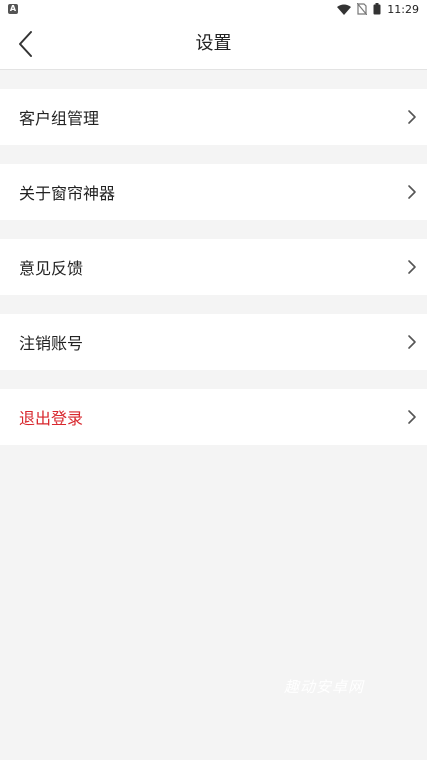 The width and height of the screenshot is (427, 760). I want to click on page-title: 设置, so click(213, 43).